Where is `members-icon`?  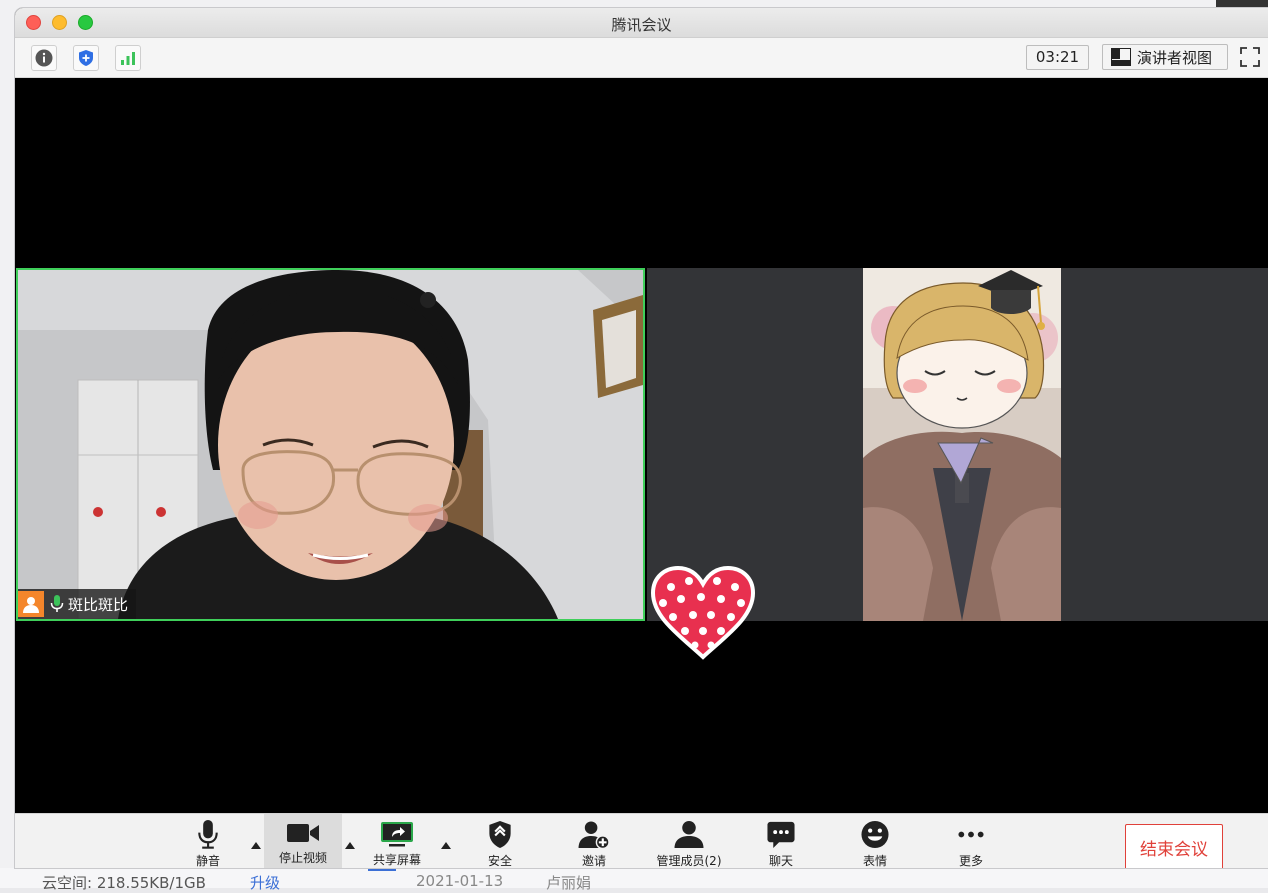
members-icon is located at coordinates (689, 834).